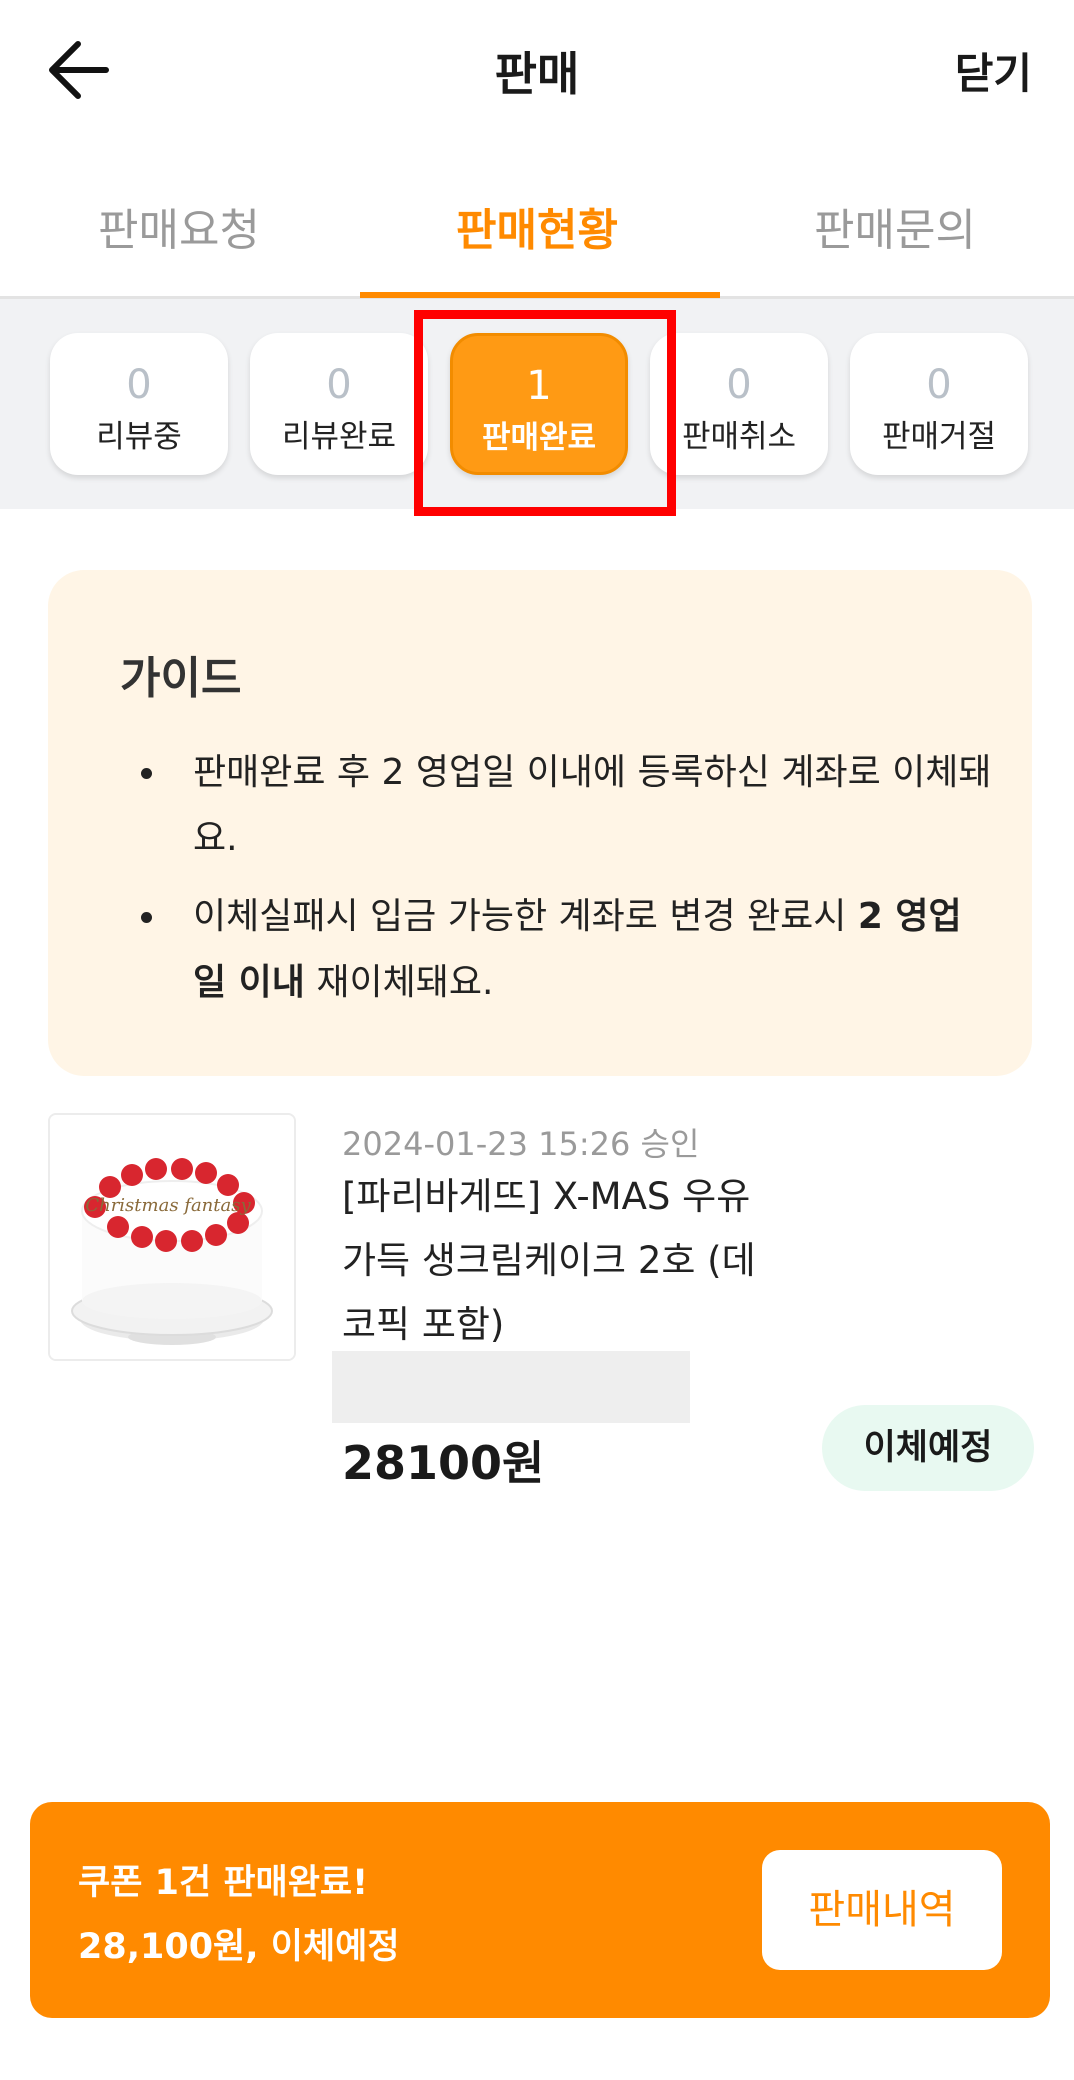 The image size is (1074, 2080). I want to click on approval-date: 2024-01-23 15:26 승인, so click(521, 1144).